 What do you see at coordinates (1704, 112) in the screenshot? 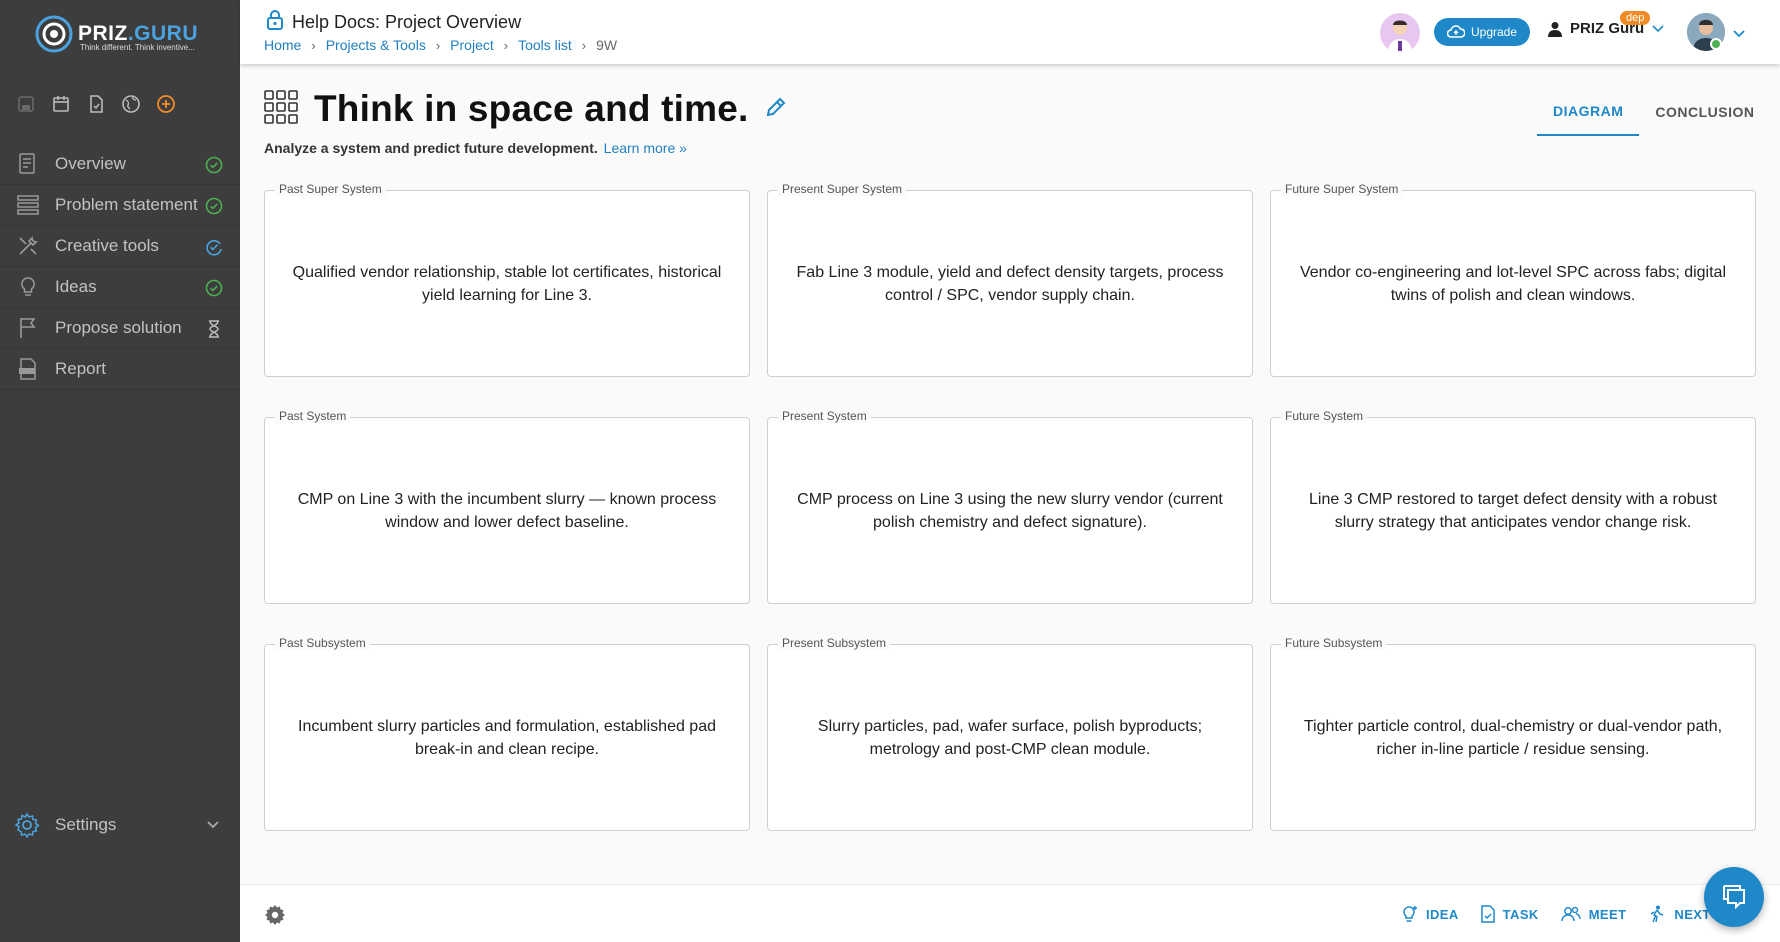
I see `tab-conclusion: CONCLUSION` at bounding box center [1704, 112].